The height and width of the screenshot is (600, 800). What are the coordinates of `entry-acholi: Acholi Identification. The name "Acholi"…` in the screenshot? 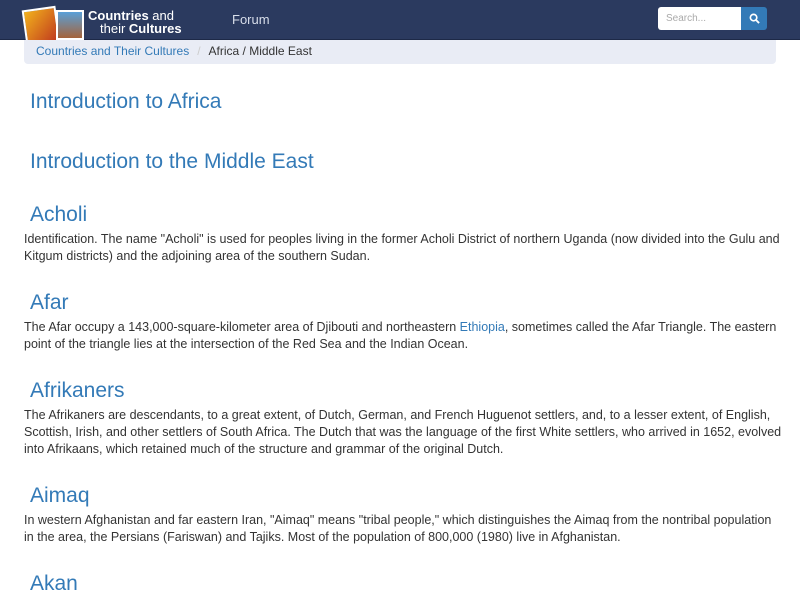 It's located at (404, 233).